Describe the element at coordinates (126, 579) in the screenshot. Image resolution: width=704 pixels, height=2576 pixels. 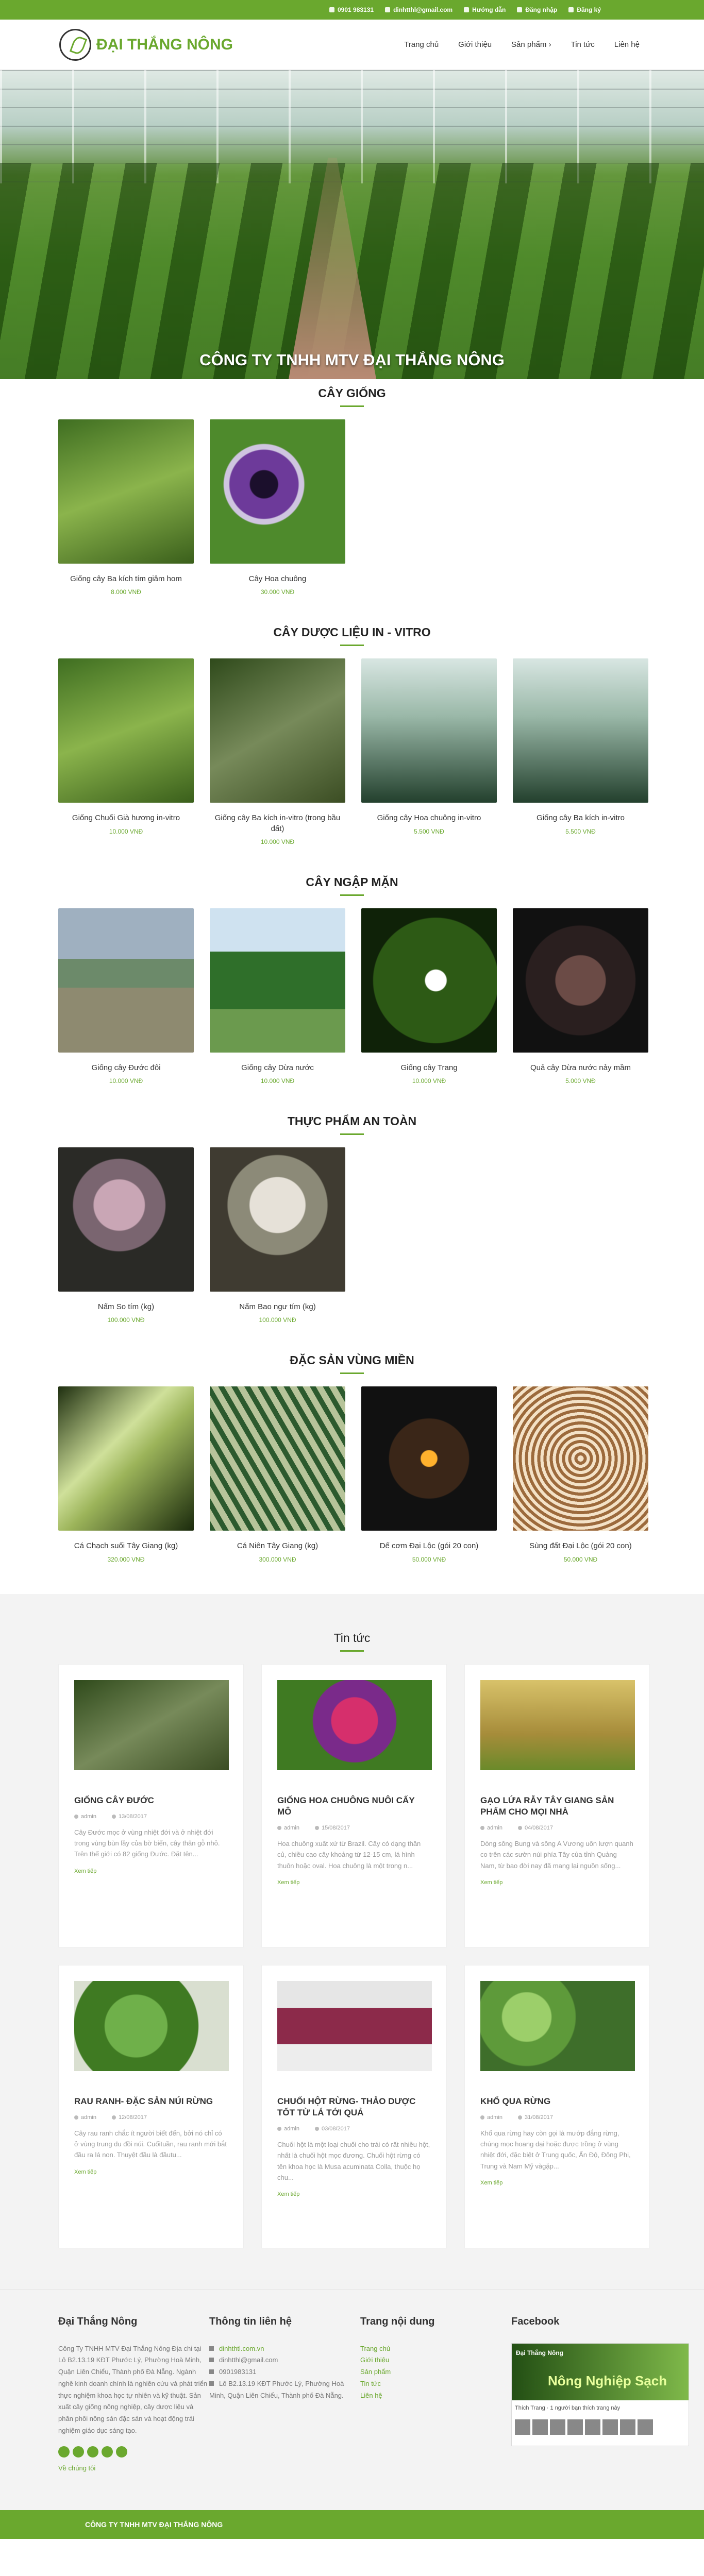
I see `product-name: Giống cây Ba kích tím giâm hom` at that location.